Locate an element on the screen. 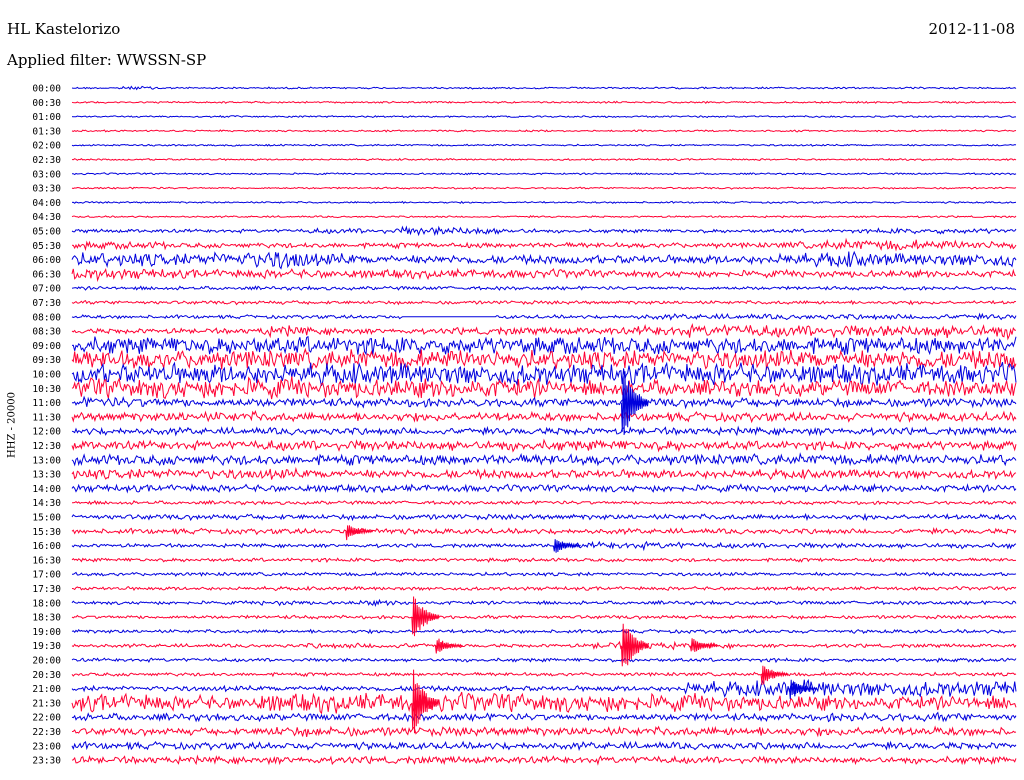  time-label-0230: 02:30 is located at coordinates (46, 160).